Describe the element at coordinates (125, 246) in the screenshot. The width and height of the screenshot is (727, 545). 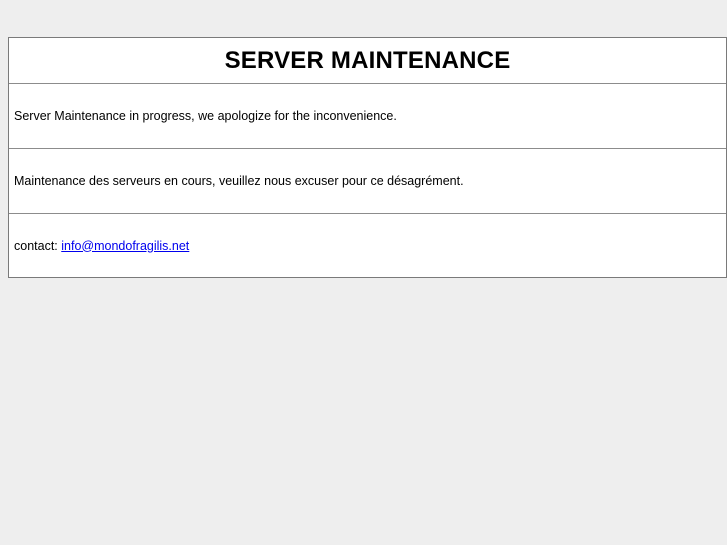
I see `contact-email-link: info@mondofragilis.net` at that location.